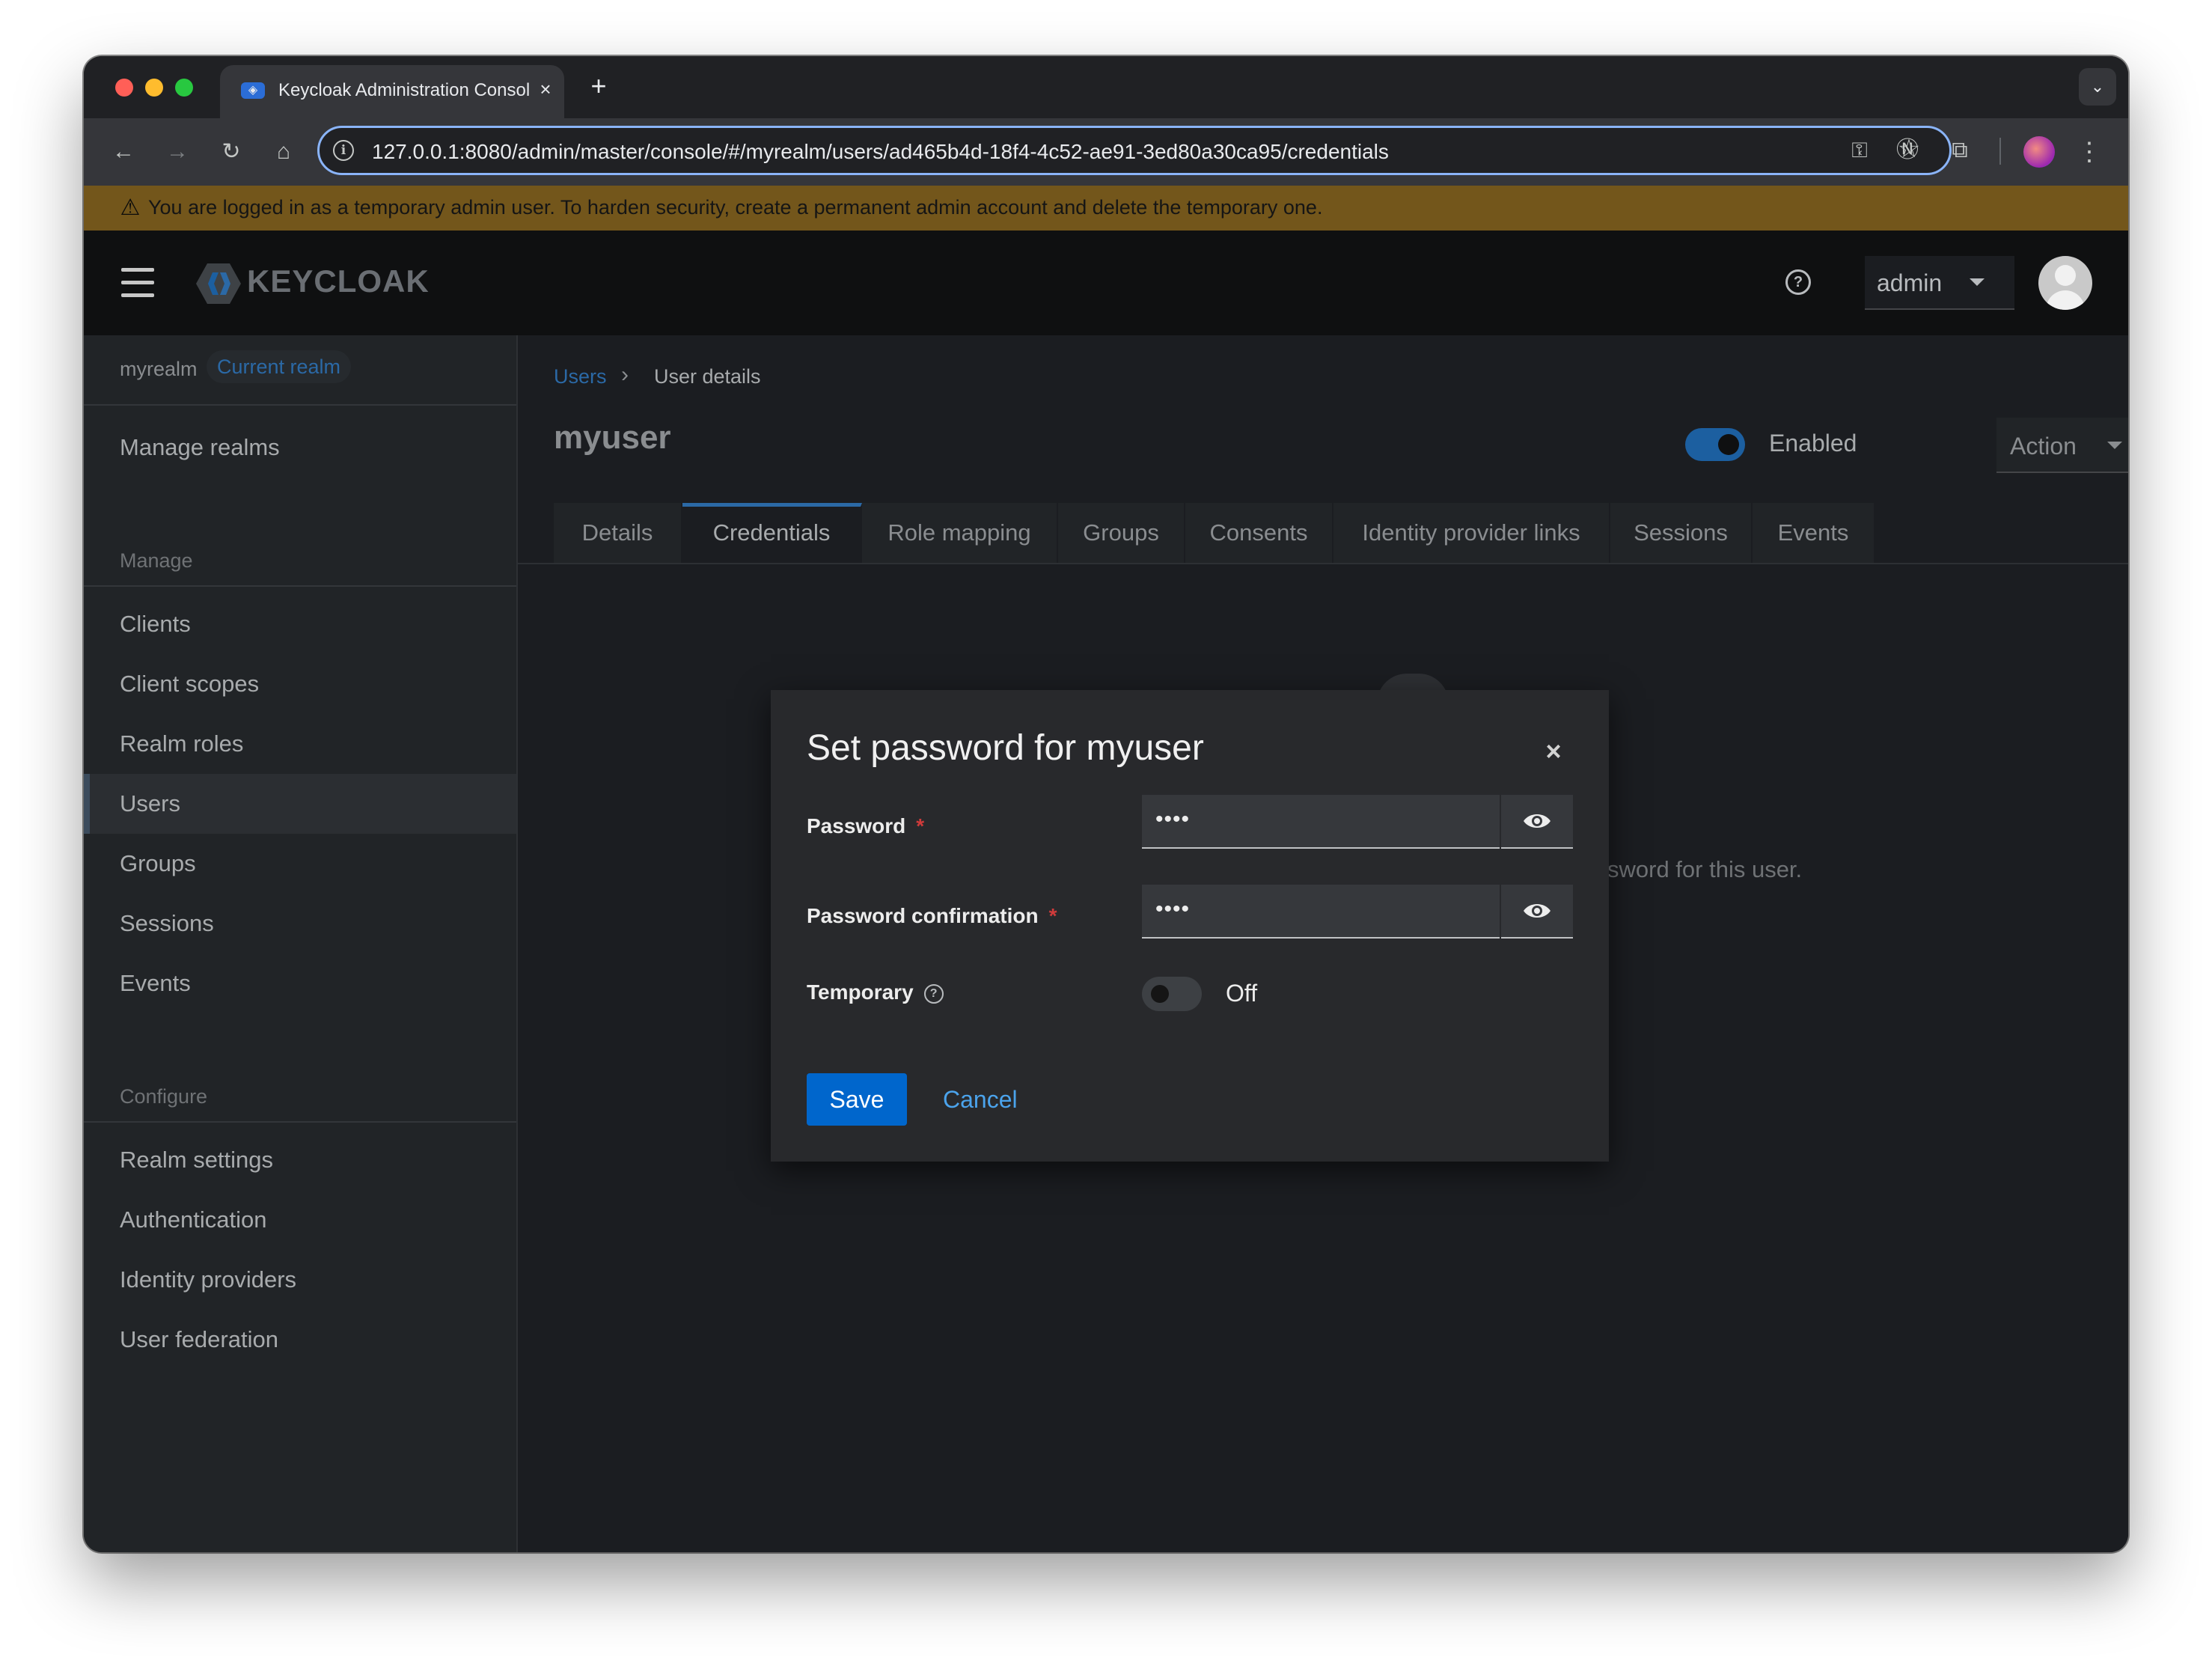 The height and width of the screenshot is (1663, 2212). Describe the element at coordinates (231, 152) in the screenshot. I see `reload-icon: ↻` at that location.